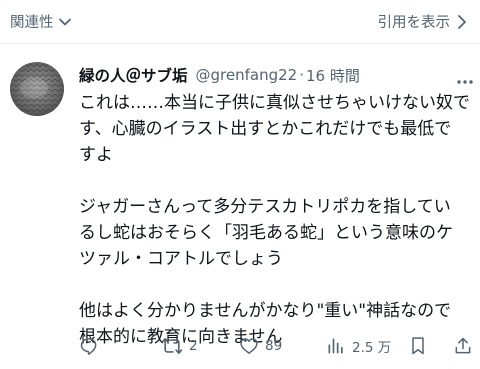 This screenshot has height=369, width=480. What do you see at coordinates (193, 346) in the screenshot?
I see `retweet-count: 2` at bounding box center [193, 346].